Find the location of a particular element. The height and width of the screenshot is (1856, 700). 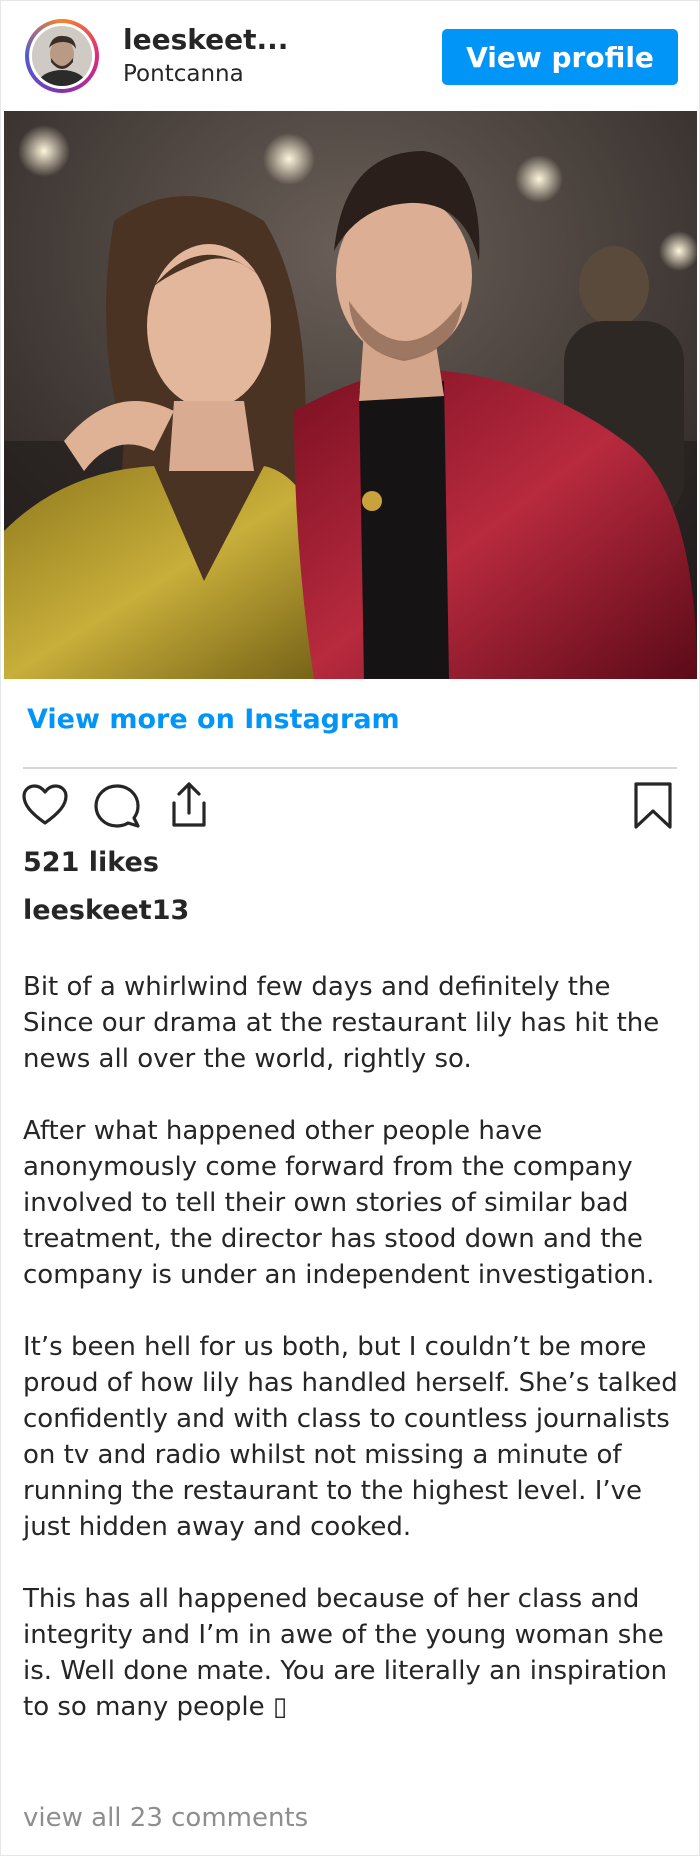

view-more-on-instagram-link: View more on Instagram is located at coordinates (213, 719).